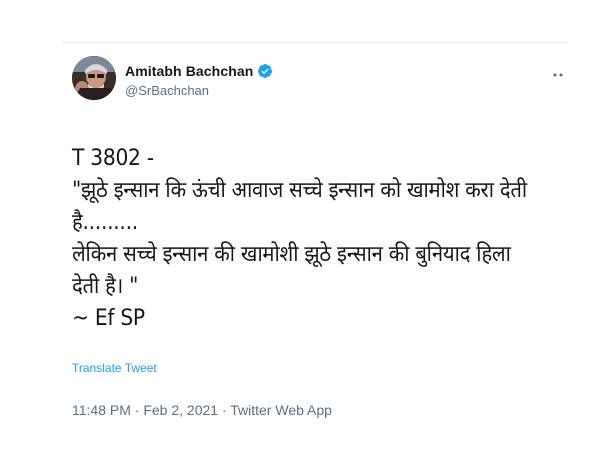 Image resolution: width=600 pixels, height=450 pixels. I want to click on avatar, so click(94, 78).